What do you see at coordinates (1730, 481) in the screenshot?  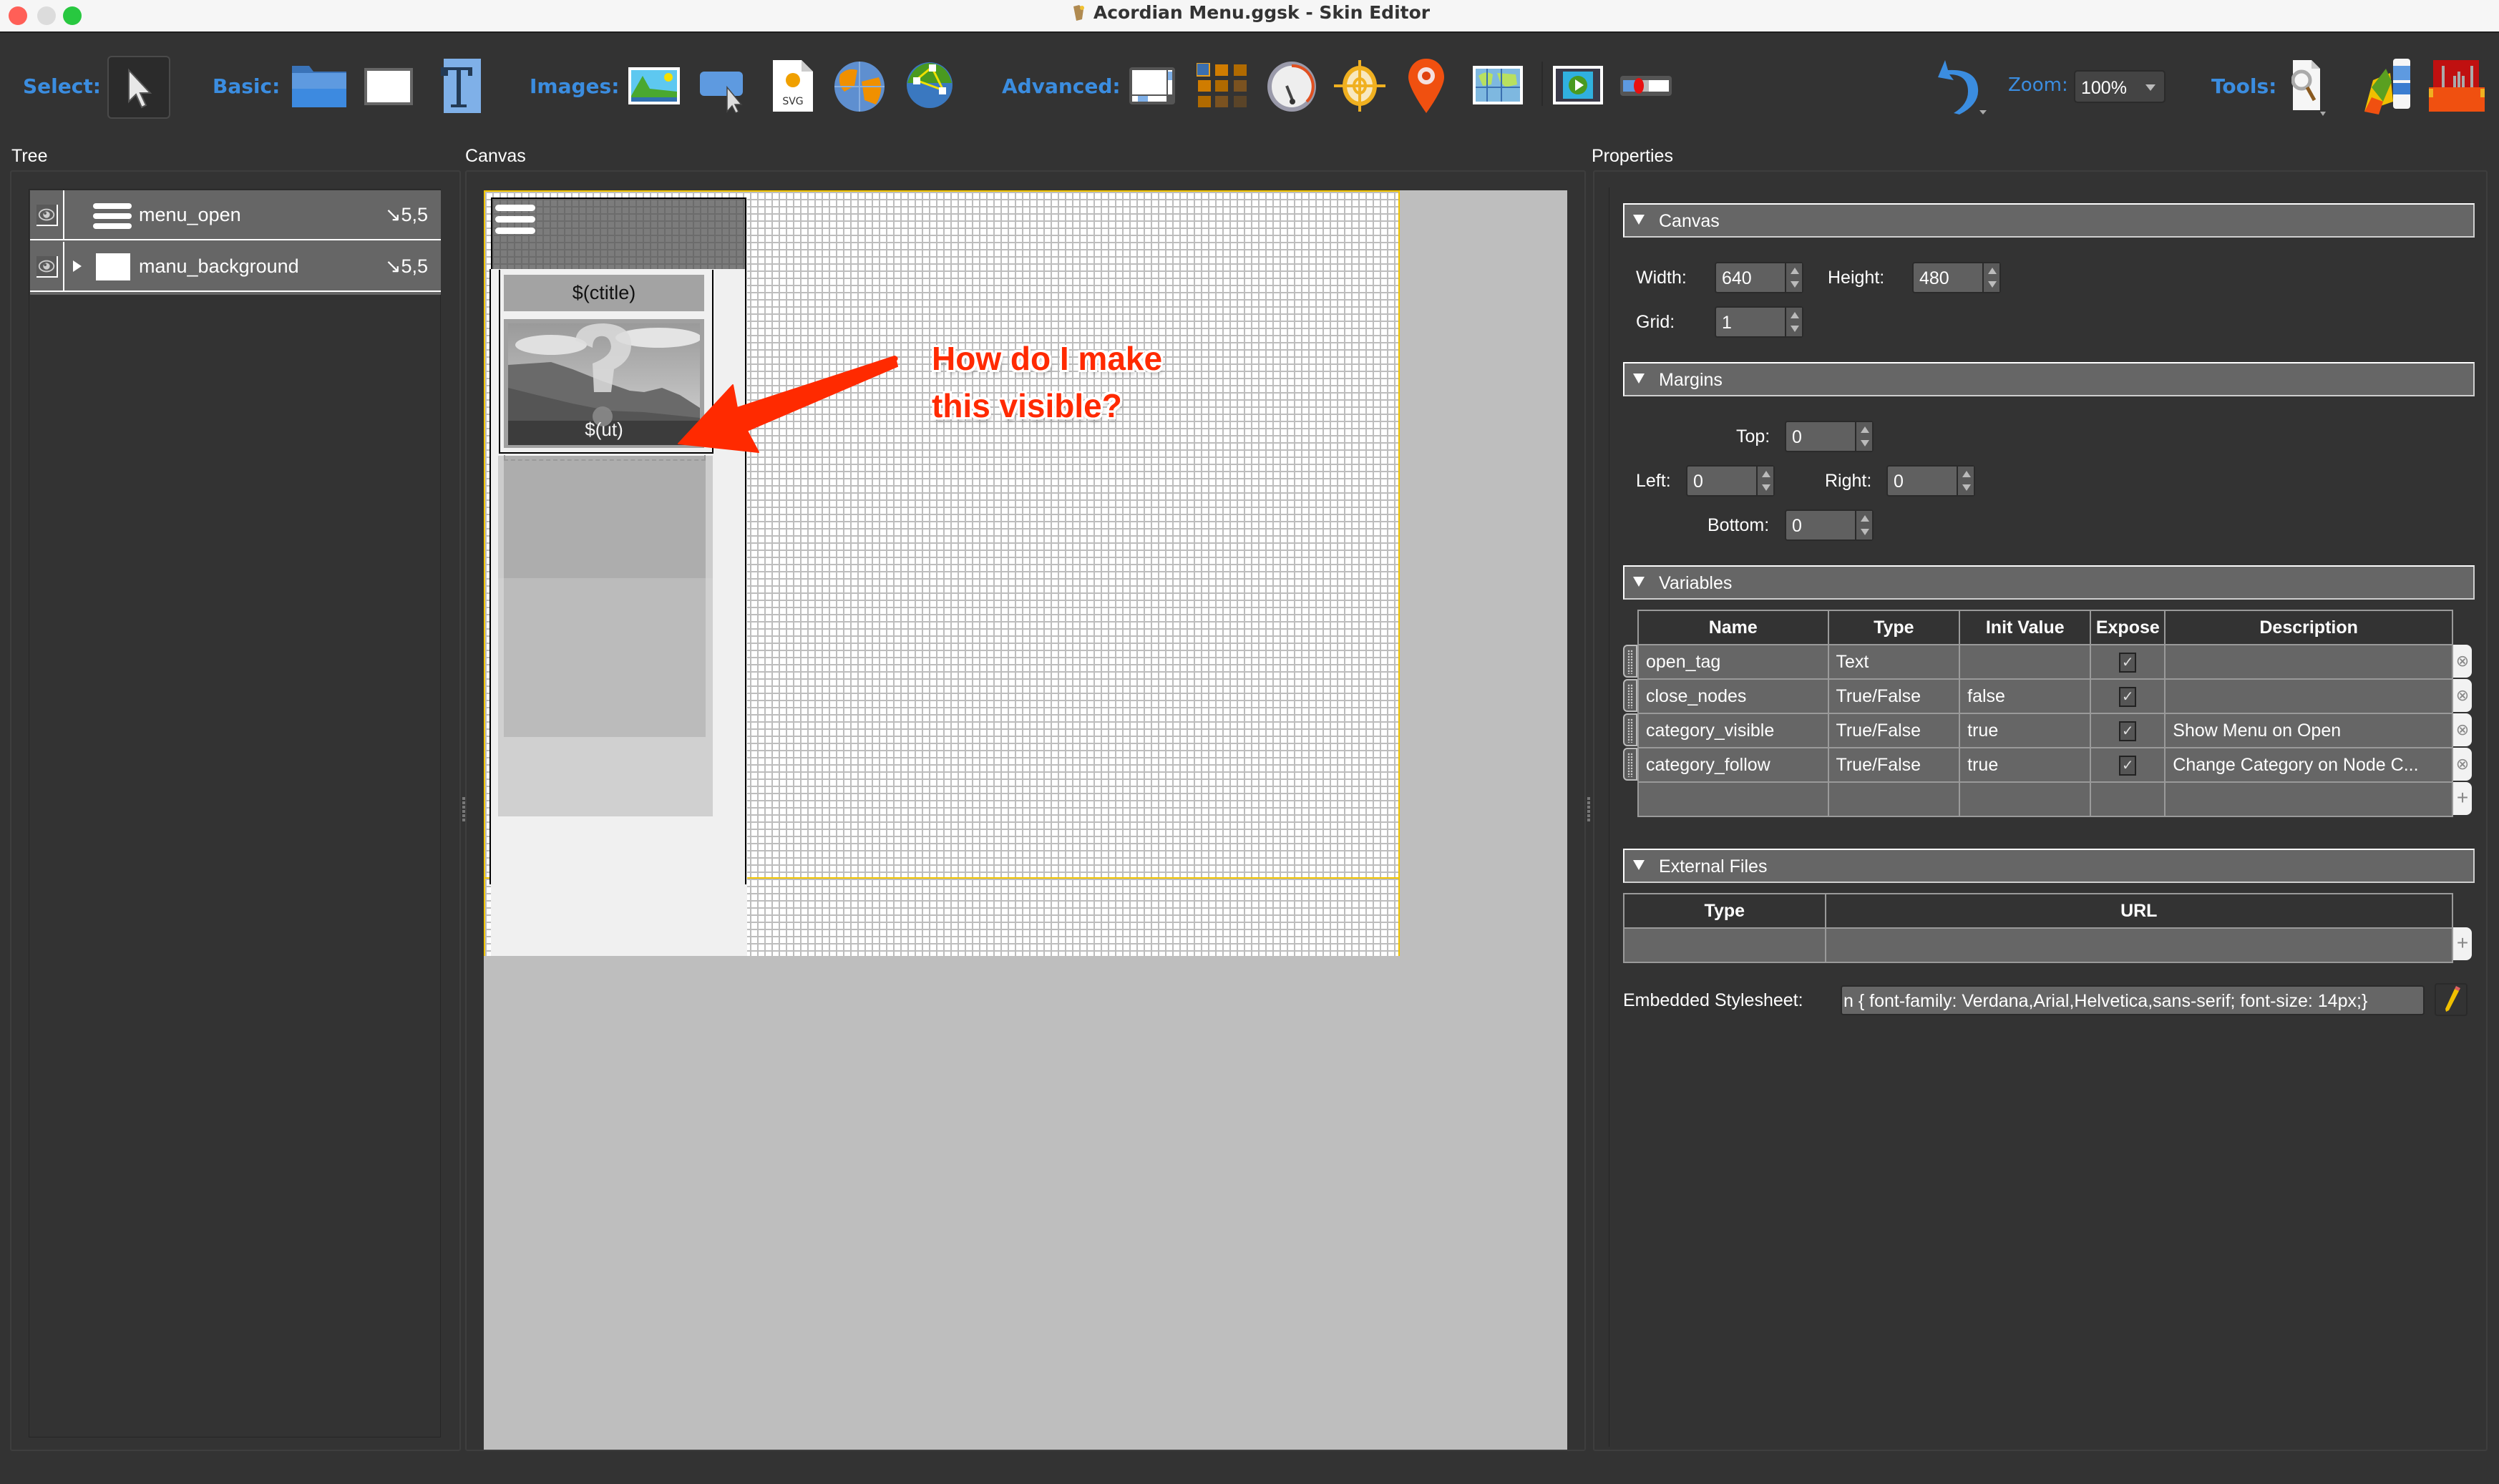 I see `margin-left-input: 0` at bounding box center [1730, 481].